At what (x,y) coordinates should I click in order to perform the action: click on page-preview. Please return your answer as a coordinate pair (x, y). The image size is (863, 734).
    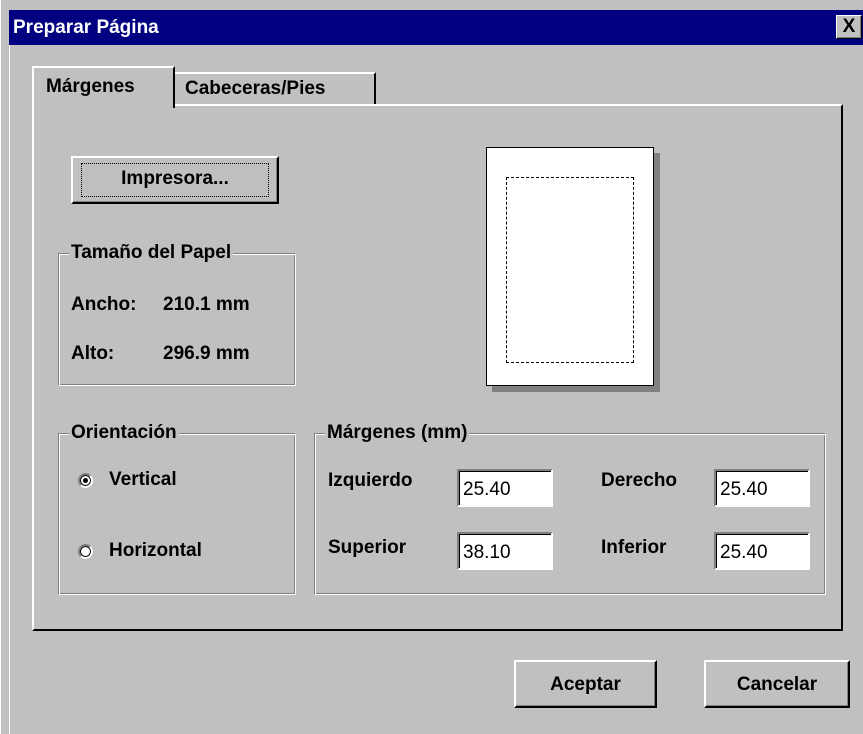
    Looking at the image, I should click on (570, 266).